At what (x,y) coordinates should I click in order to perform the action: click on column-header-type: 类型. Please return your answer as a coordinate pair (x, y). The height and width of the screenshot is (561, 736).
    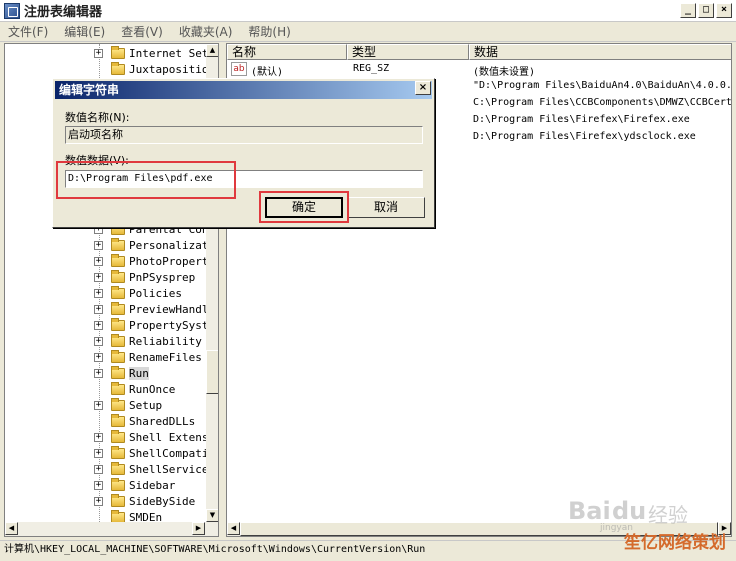
    Looking at the image, I should click on (408, 52).